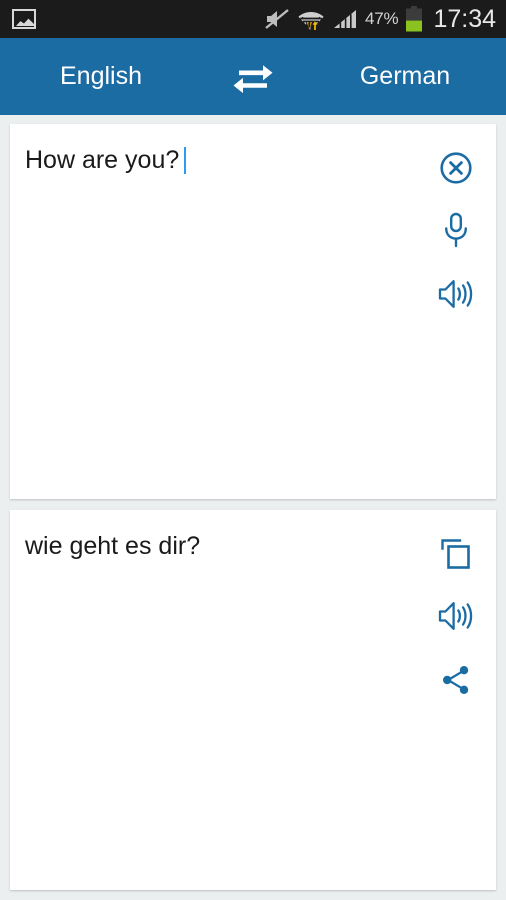 The image size is (506, 900). Describe the element at coordinates (277, 19) in the screenshot. I see `mute-icon` at that location.